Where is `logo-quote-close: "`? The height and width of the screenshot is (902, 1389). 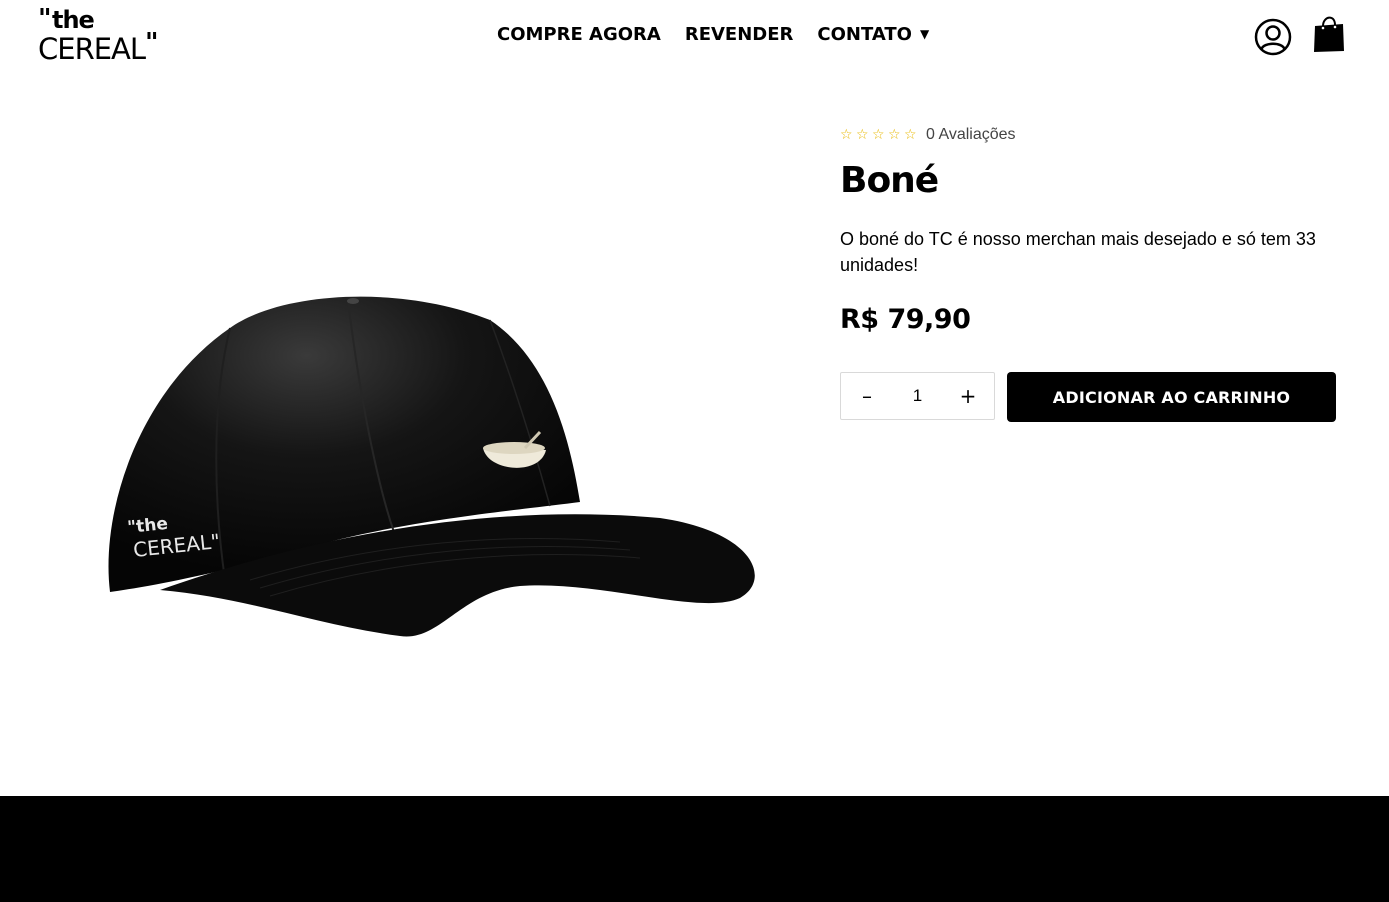
logo-quote-close: " is located at coordinates (152, 43).